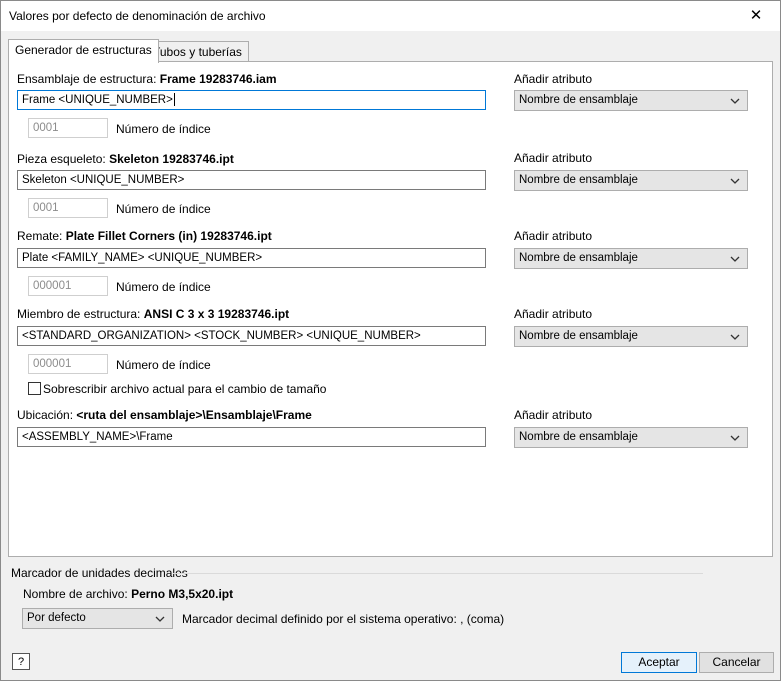 The image size is (781, 681). I want to click on tab-label: Tubos y tuberías, so click(197, 52).